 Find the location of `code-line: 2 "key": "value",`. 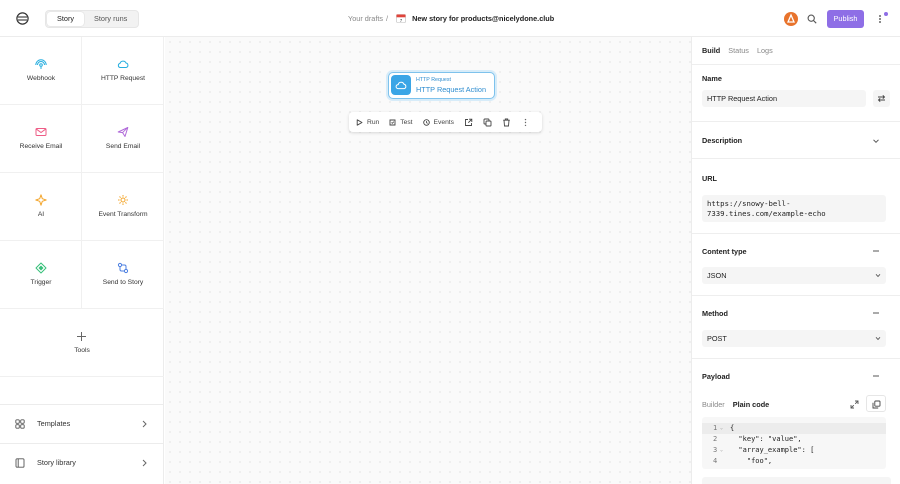

code-line: 2 "key": "value", is located at coordinates (794, 439).